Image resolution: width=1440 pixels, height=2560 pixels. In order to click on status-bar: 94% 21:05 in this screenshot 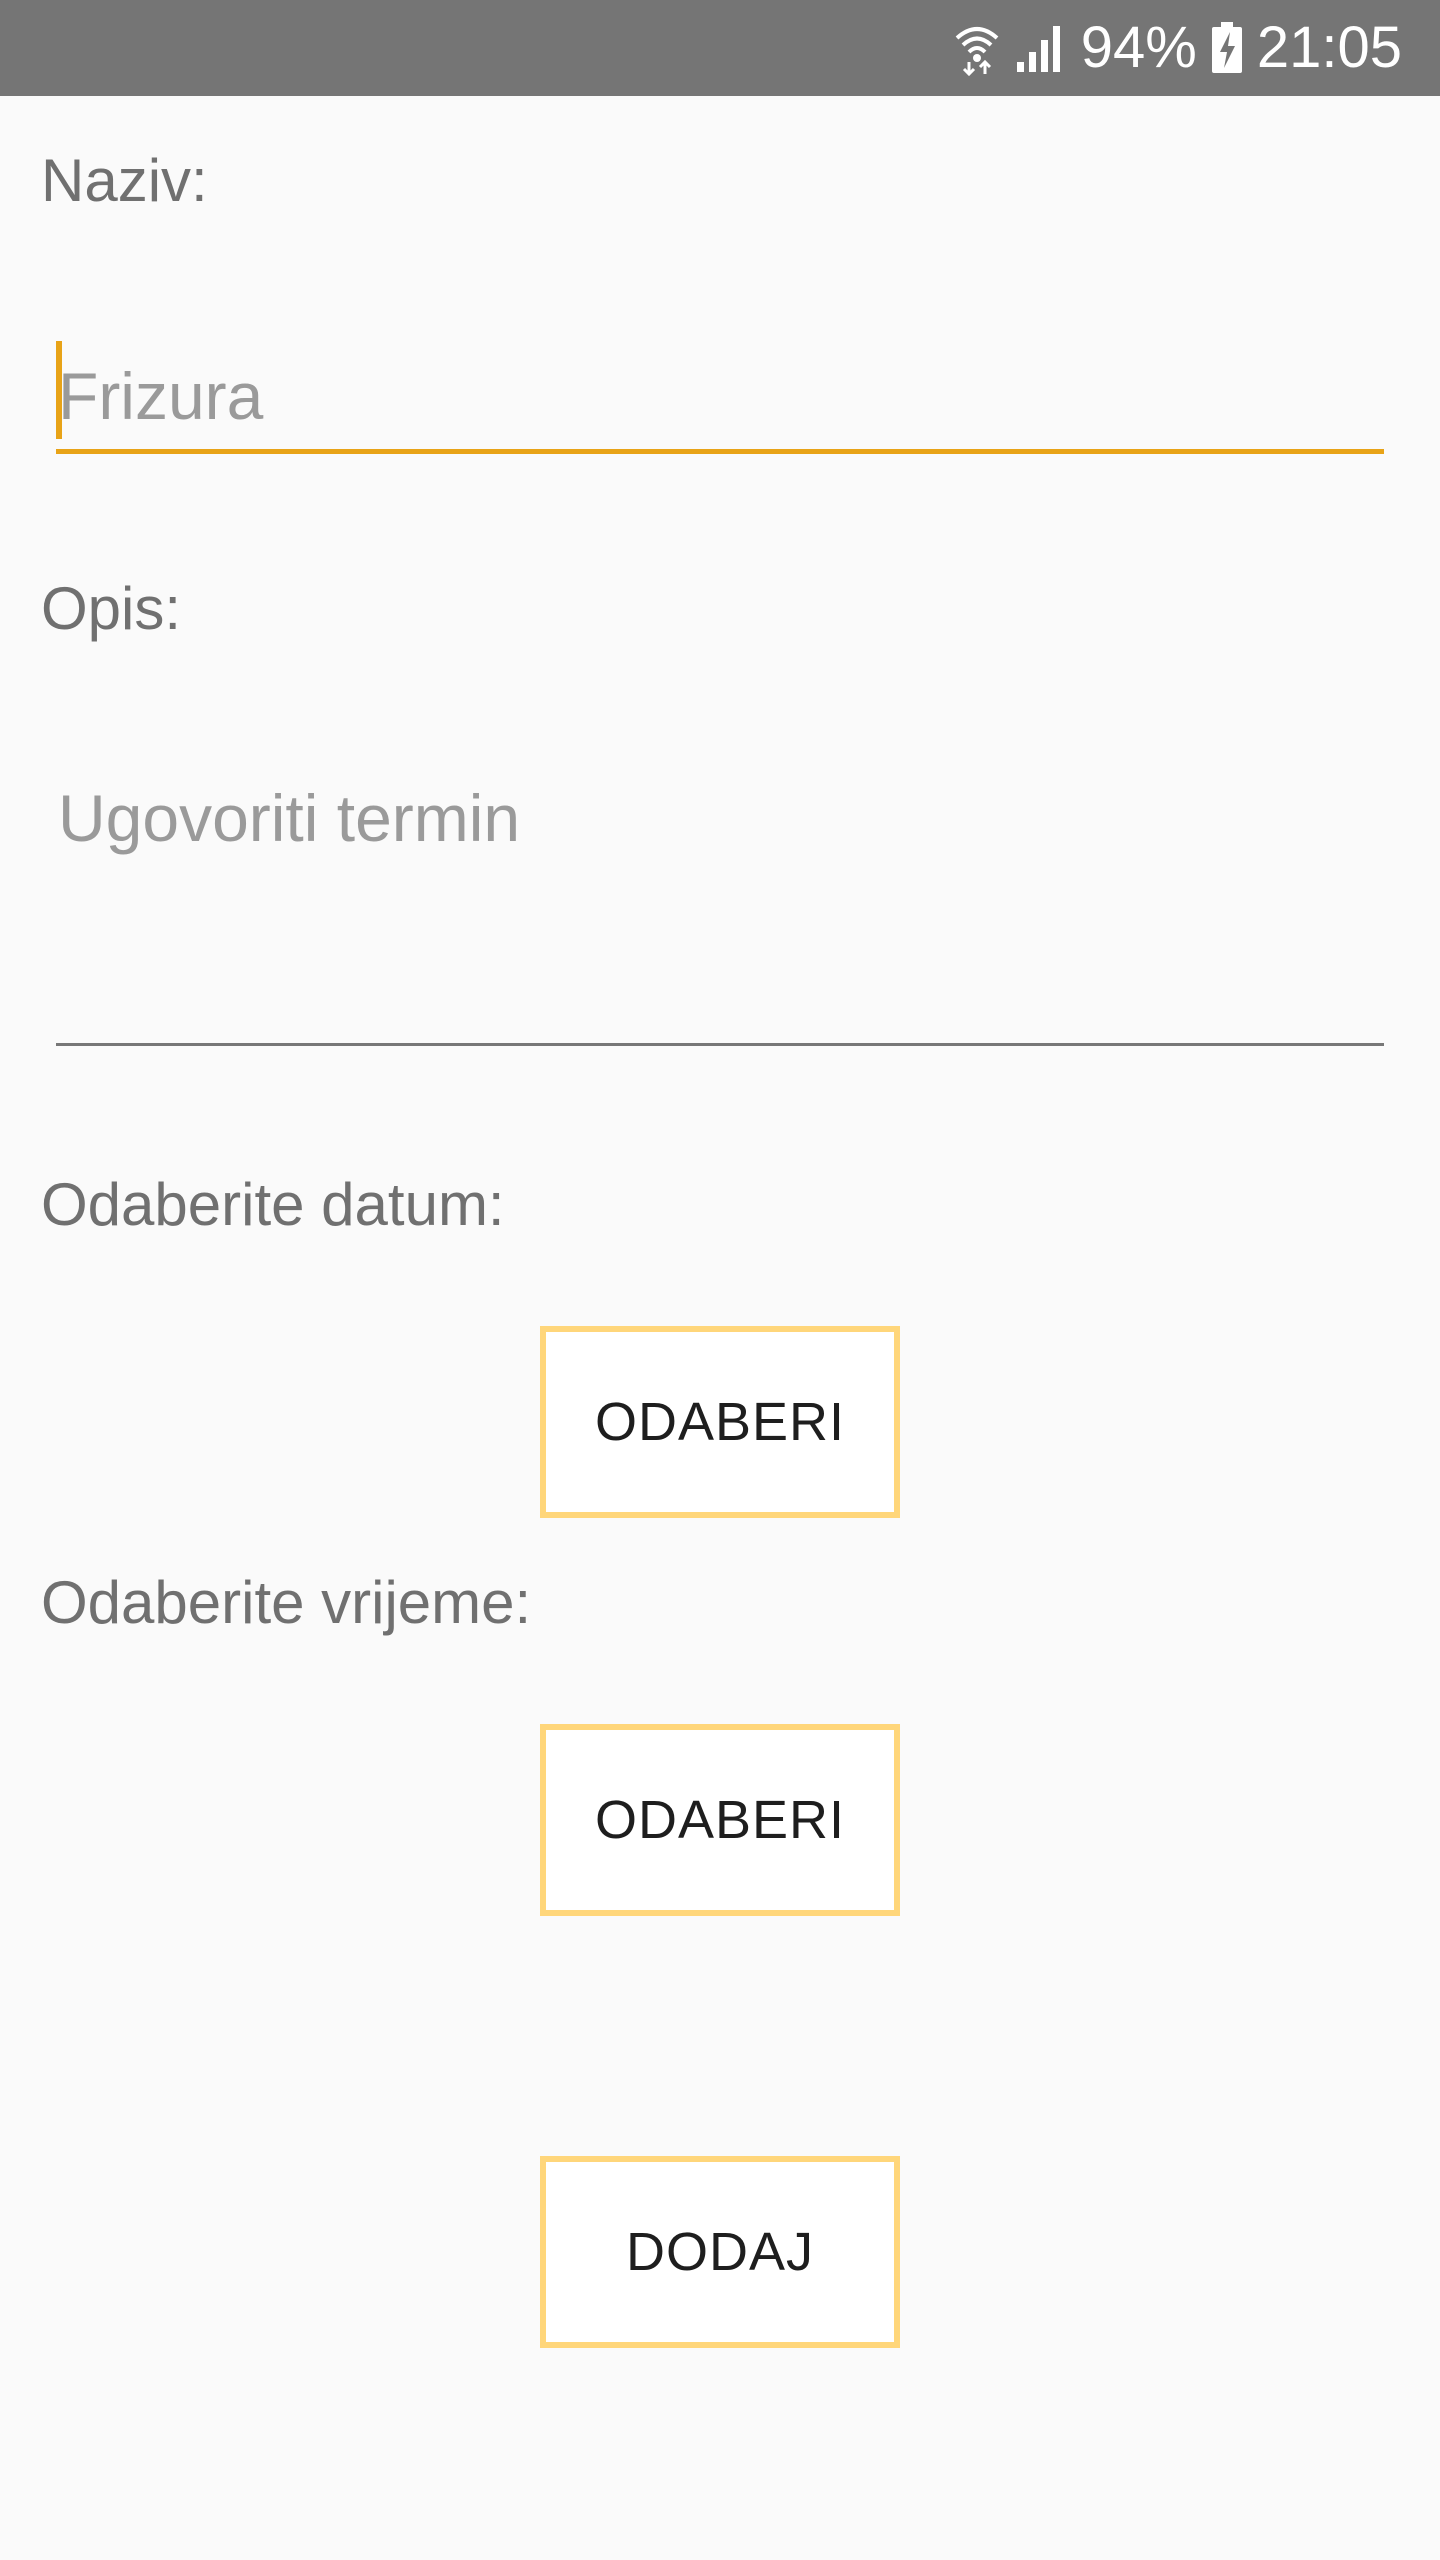, I will do `click(720, 48)`.